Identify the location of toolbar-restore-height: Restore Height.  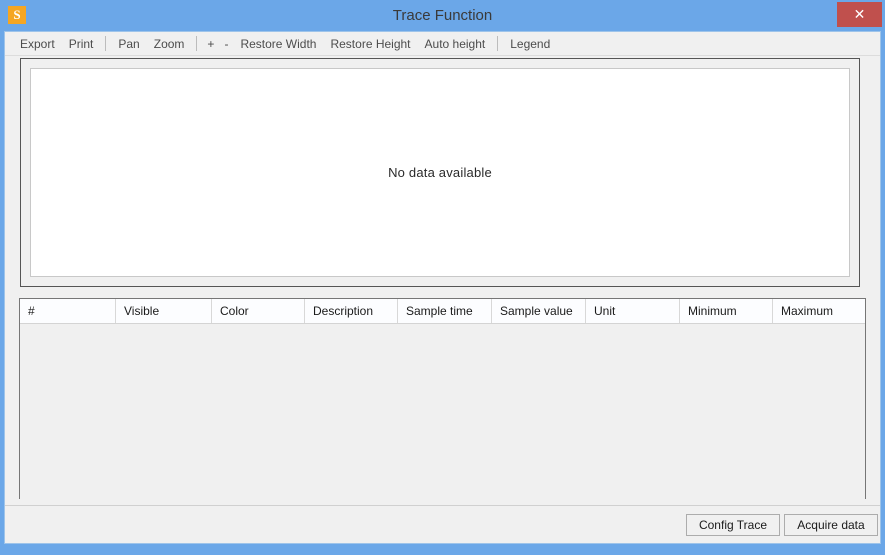
(370, 44).